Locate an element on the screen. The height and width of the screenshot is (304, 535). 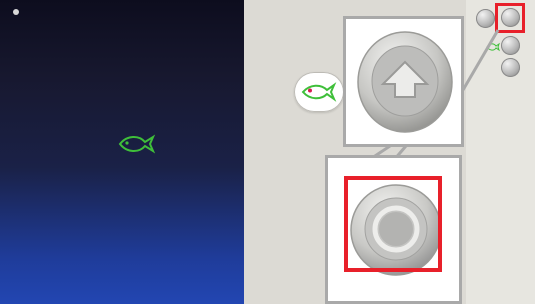
up-arrow-button-icon is located at coordinates (405, 82).